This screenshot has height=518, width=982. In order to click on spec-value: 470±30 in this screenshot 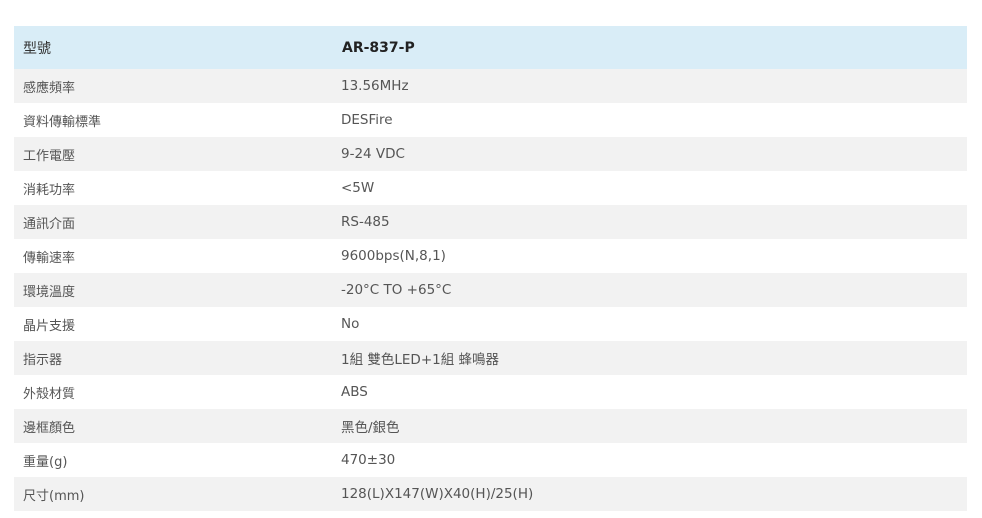, I will do `click(368, 460)`.